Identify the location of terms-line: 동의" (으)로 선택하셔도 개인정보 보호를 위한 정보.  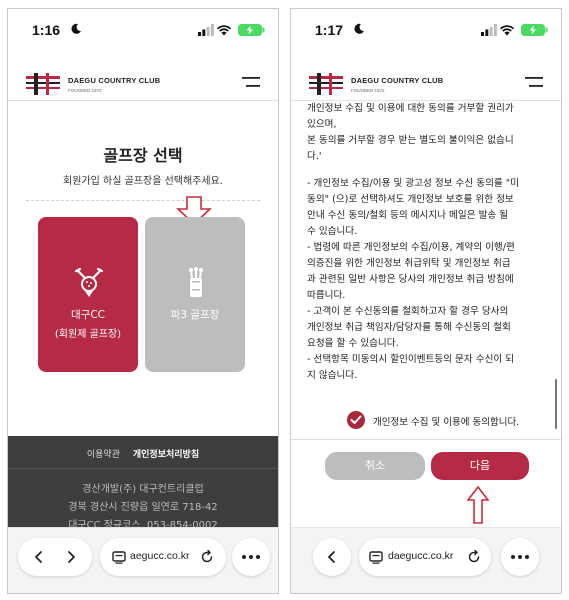
(410, 199).